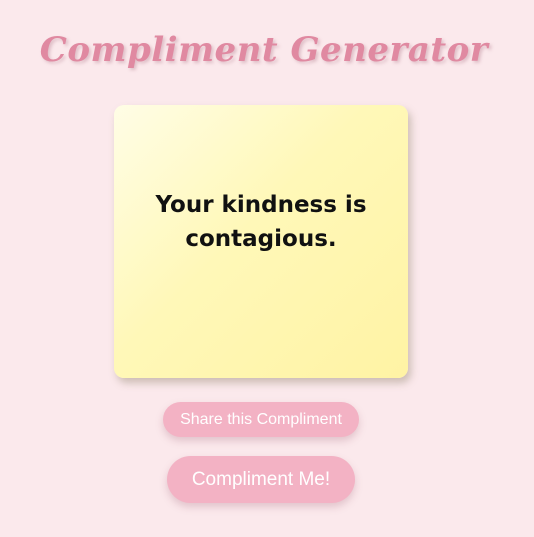 This screenshot has height=537, width=534. Describe the element at coordinates (261, 479) in the screenshot. I see `compliment-me-button: Compliment Me!` at that location.